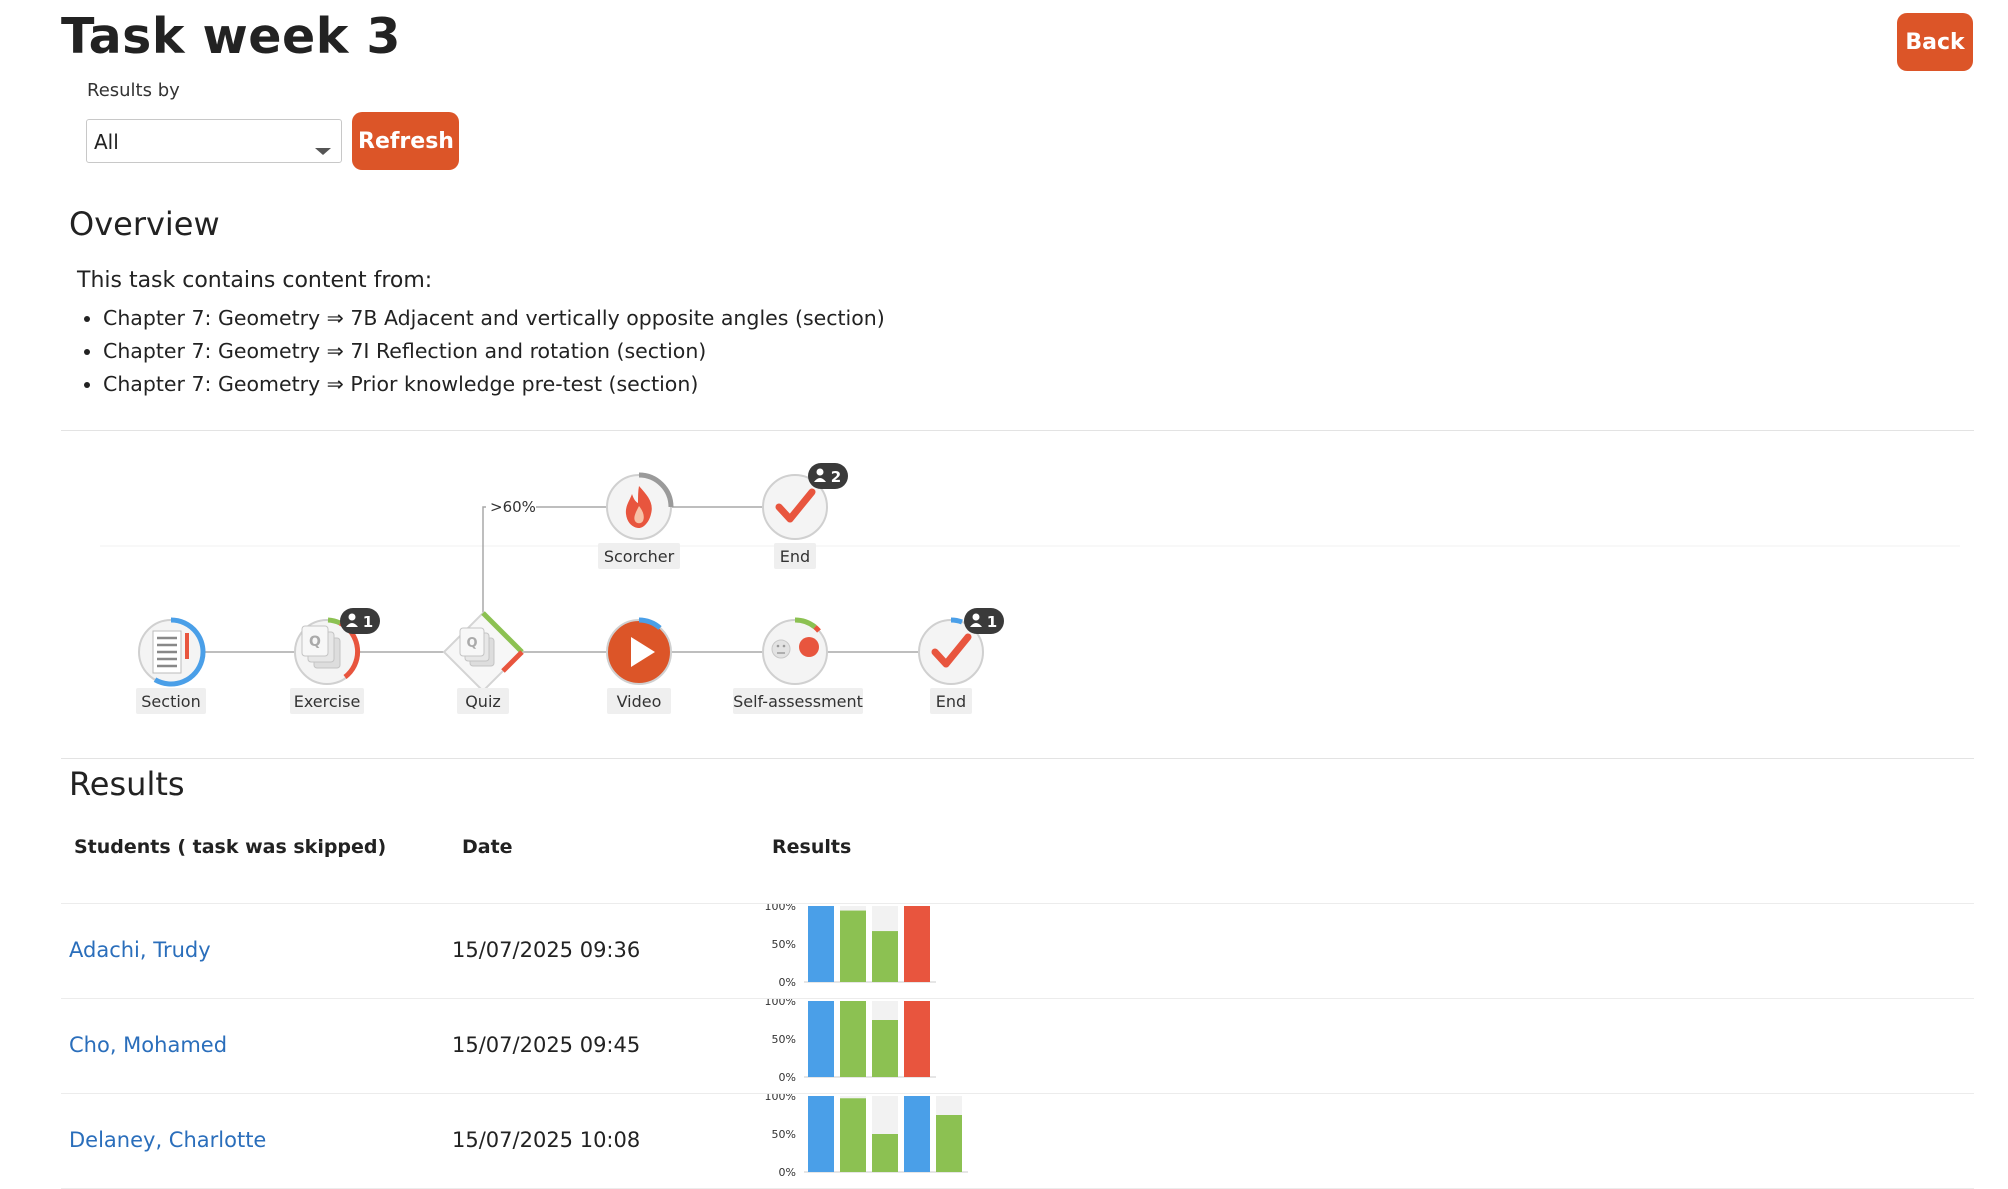 The width and height of the screenshot is (2008, 1189). Describe the element at coordinates (798, 701) in the screenshot. I see `flow-node-label: Self-assessment` at that location.